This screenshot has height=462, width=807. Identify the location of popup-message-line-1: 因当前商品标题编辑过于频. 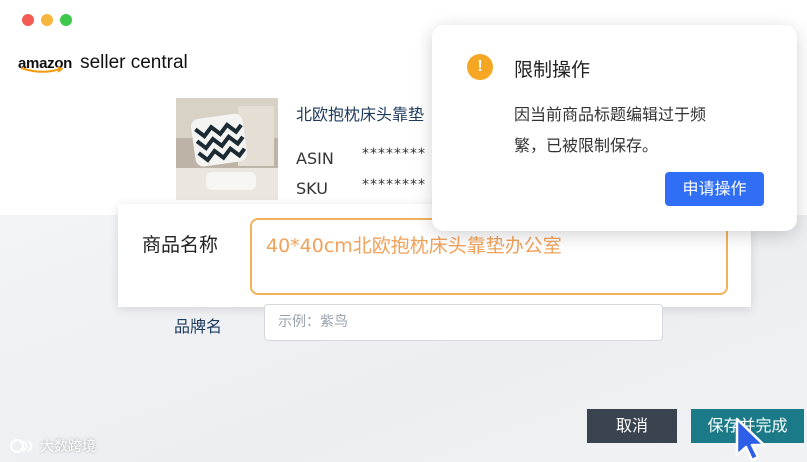
(610, 114).